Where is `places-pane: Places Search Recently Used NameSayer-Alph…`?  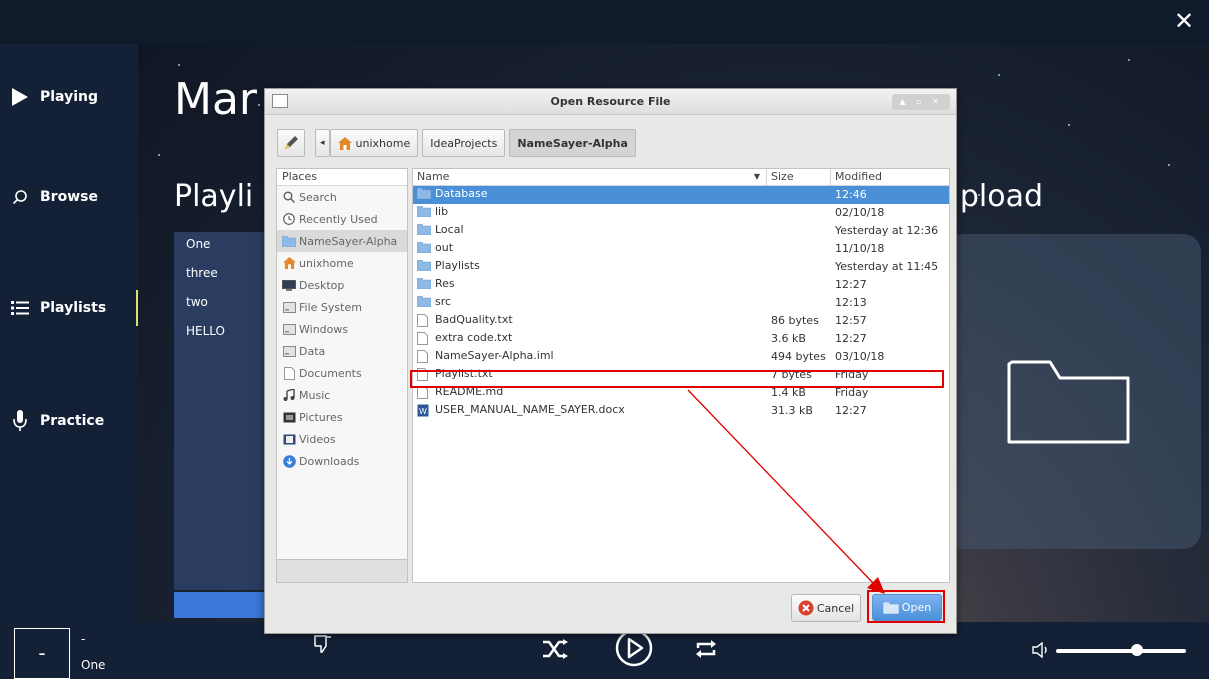
places-pane: Places Search Recently Used NameSayer-Alph… is located at coordinates (342, 375).